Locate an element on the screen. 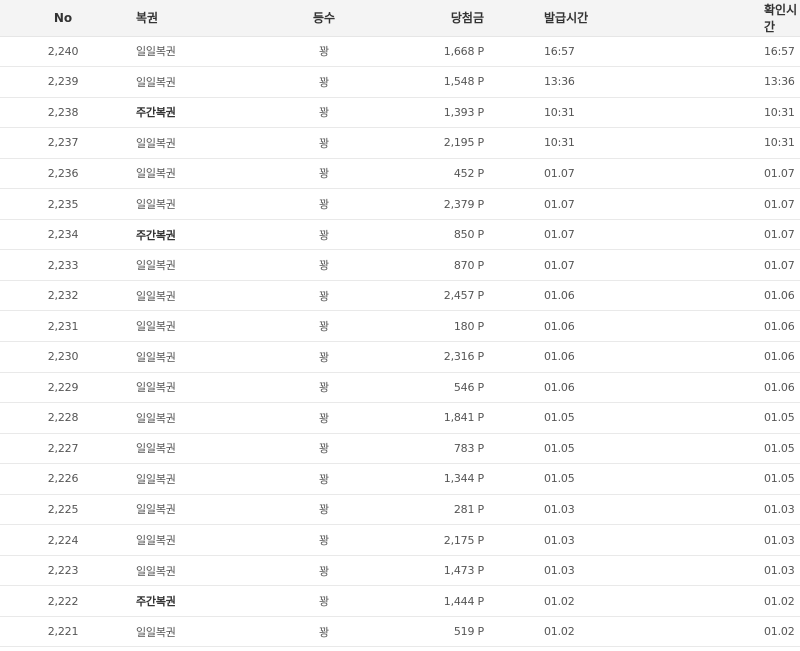 The width and height of the screenshot is (800, 651). header-issued-time: 발급시간 is located at coordinates (586, 18).